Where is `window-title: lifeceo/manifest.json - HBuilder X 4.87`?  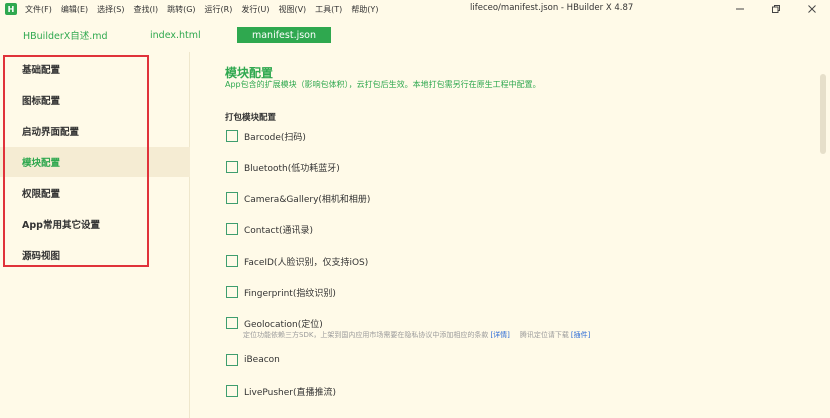
window-title: lifeceo/manifest.json - HBuilder X 4.87 is located at coordinates (552, 8).